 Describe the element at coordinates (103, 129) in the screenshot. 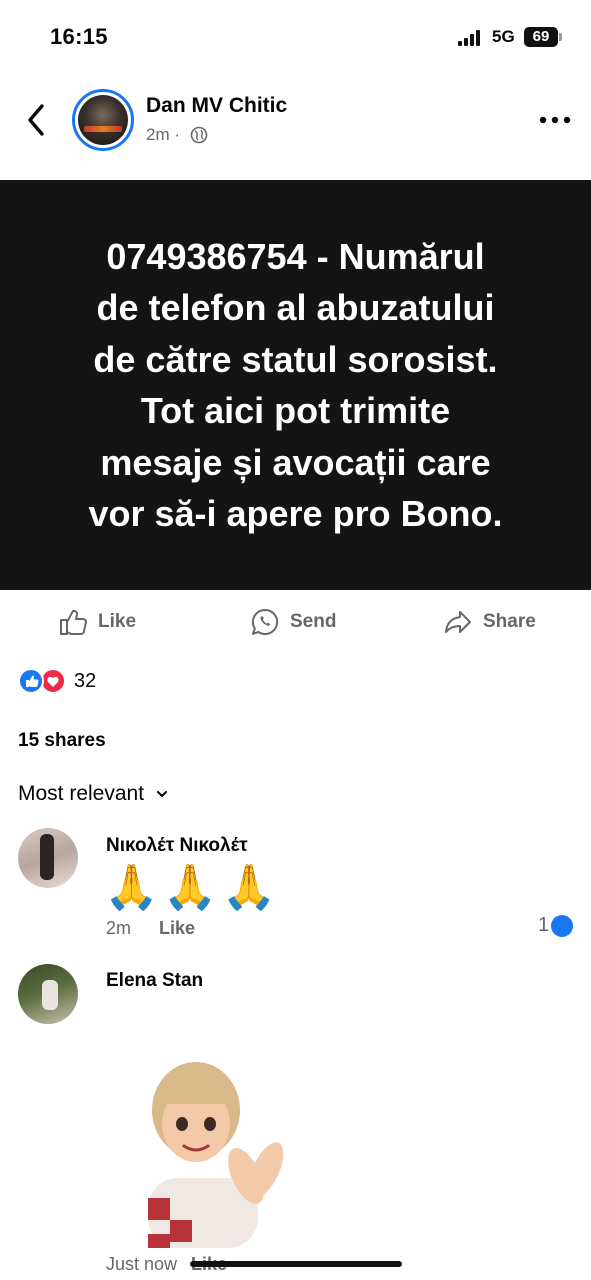

I see `avatar-band` at that location.